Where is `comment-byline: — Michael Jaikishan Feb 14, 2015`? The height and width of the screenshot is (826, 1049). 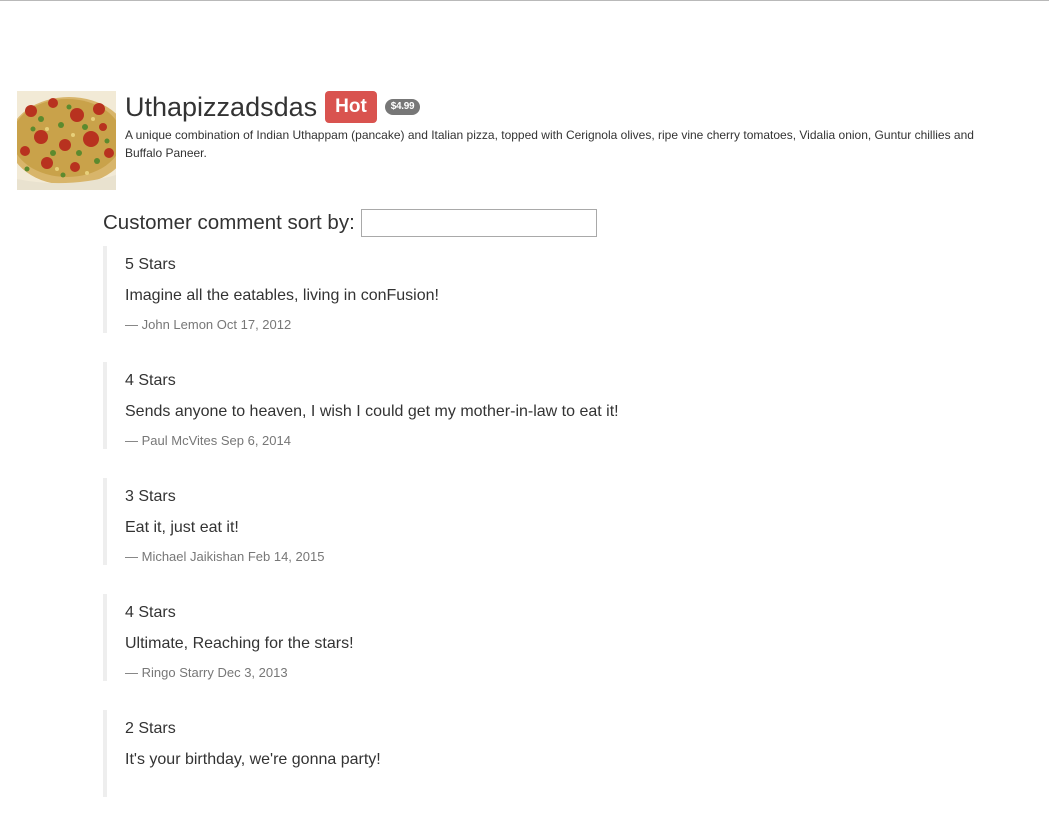 comment-byline: — Michael Jaikishan Feb 14, 2015 is located at coordinates (225, 556).